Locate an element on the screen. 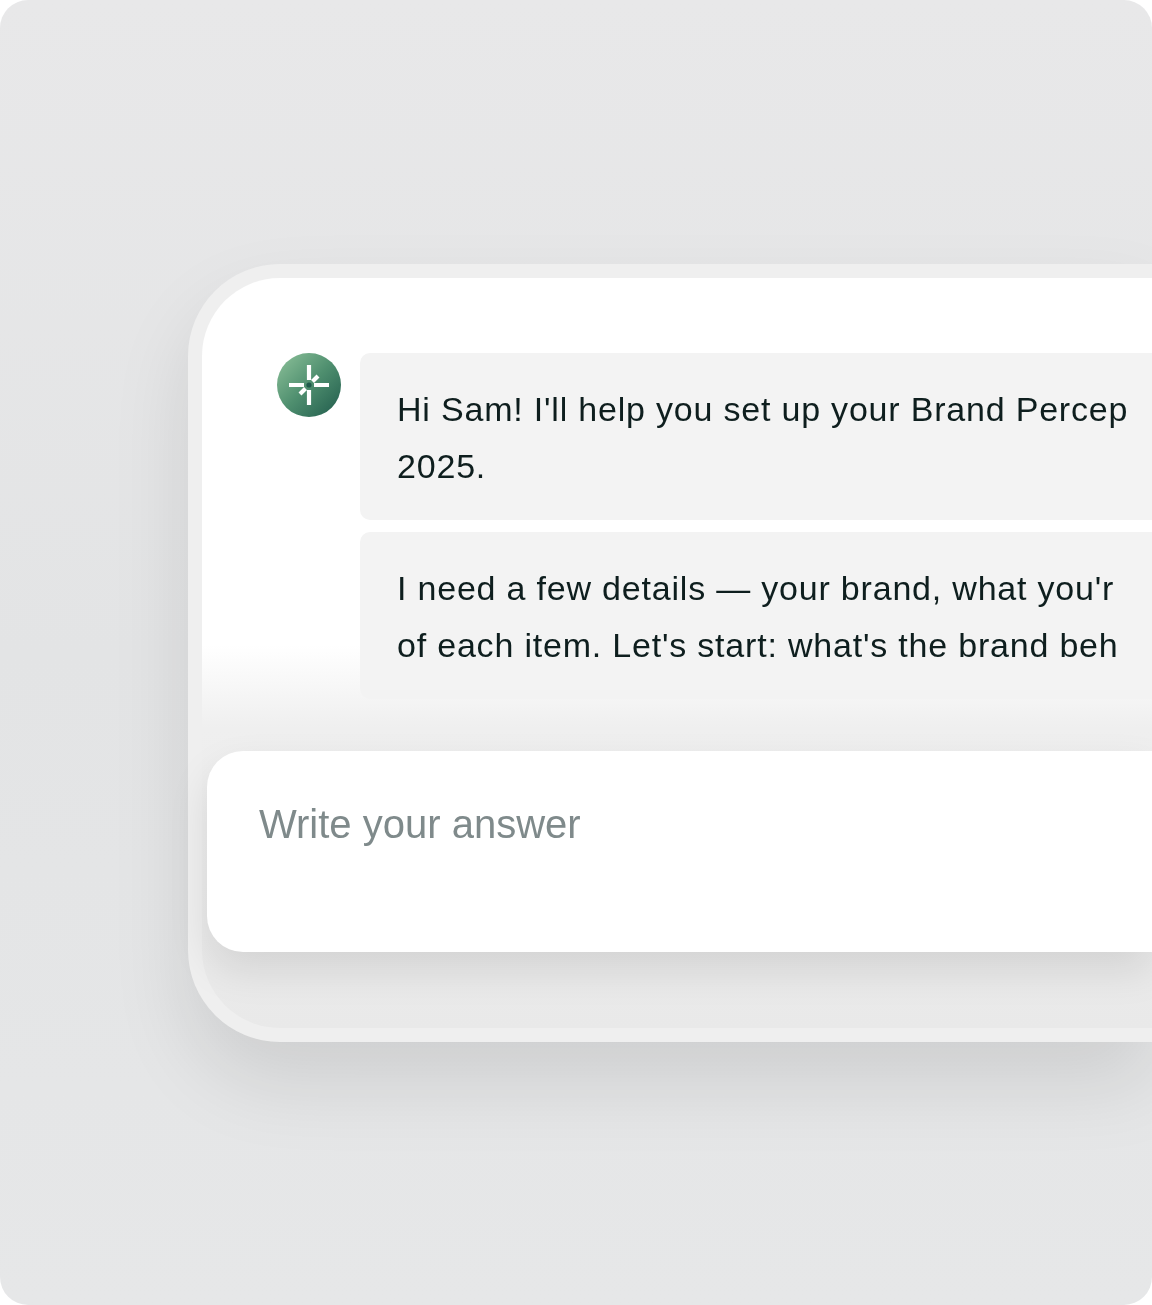  answer-field: Write your answer is located at coordinates (679, 851).